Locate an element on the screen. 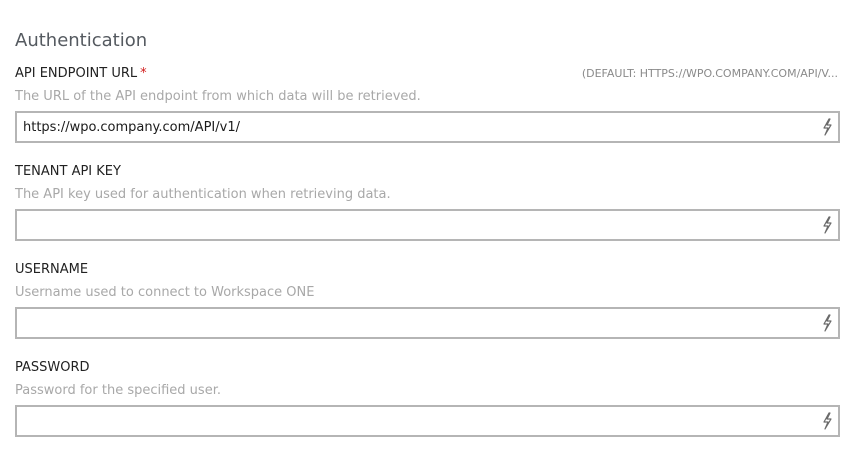  section-title: Authentication is located at coordinates (81, 40).